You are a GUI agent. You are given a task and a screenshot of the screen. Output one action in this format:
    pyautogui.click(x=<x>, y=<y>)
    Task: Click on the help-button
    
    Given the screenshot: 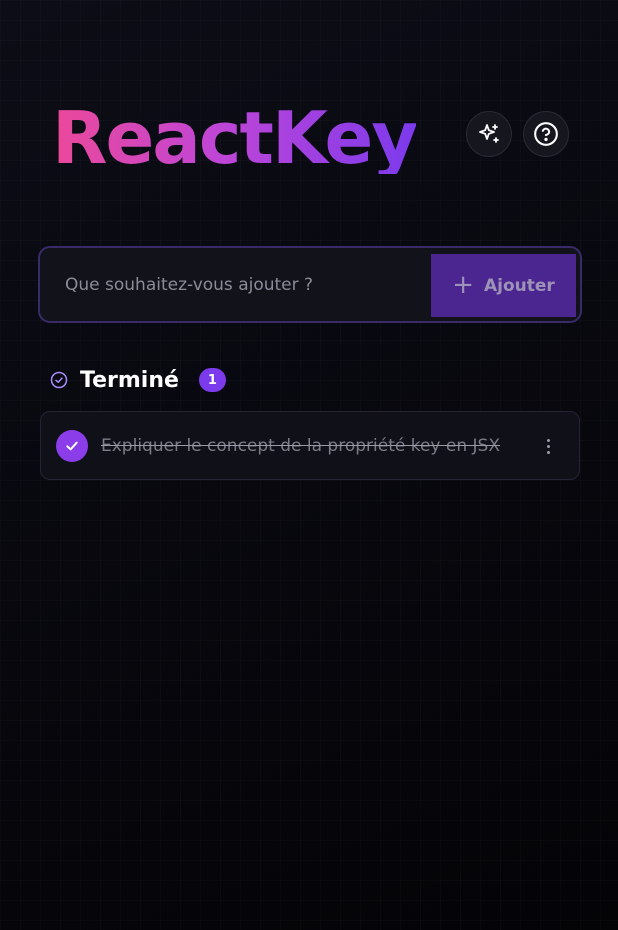 What is the action you would take?
    pyautogui.click(x=546, y=134)
    